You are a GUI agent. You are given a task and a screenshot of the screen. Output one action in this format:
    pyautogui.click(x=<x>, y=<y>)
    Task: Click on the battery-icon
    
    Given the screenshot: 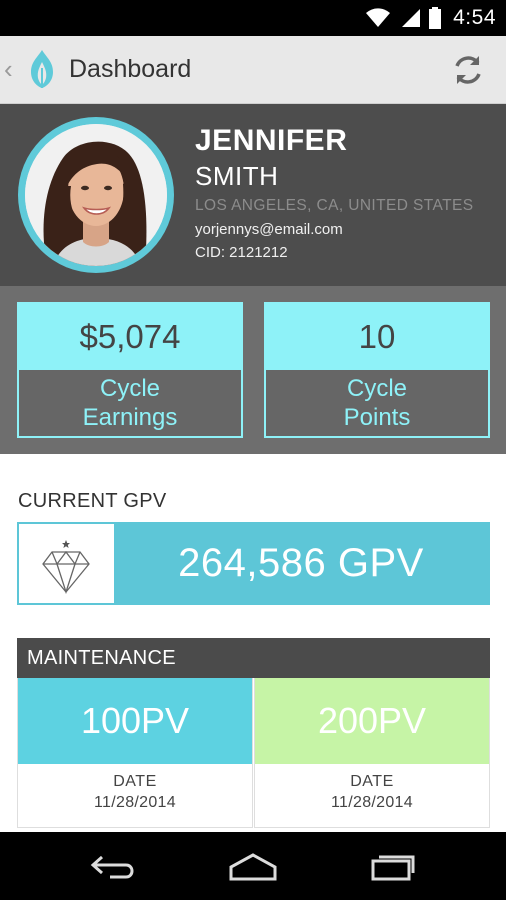 What is the action you would take?
    pyautogui.click(x=435, y=18)
    